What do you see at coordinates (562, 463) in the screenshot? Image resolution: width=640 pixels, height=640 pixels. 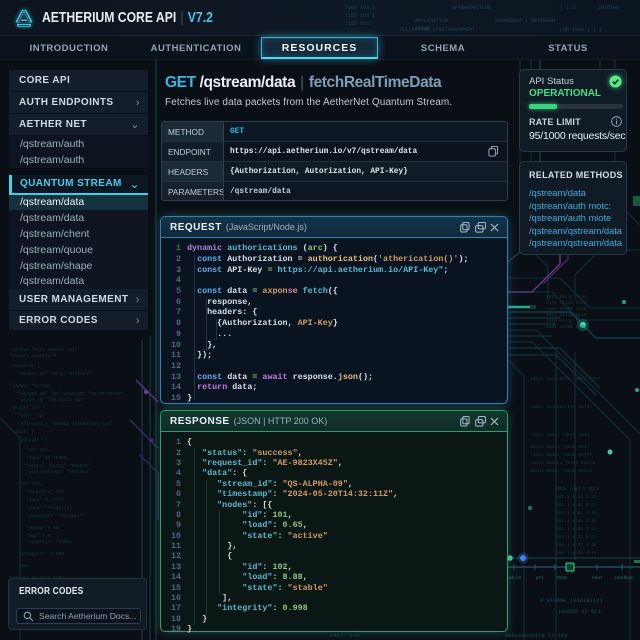 I see `svg-text: XXCH4 0O0OX3 T9606 0OX73` at bounding box center [562, 463].